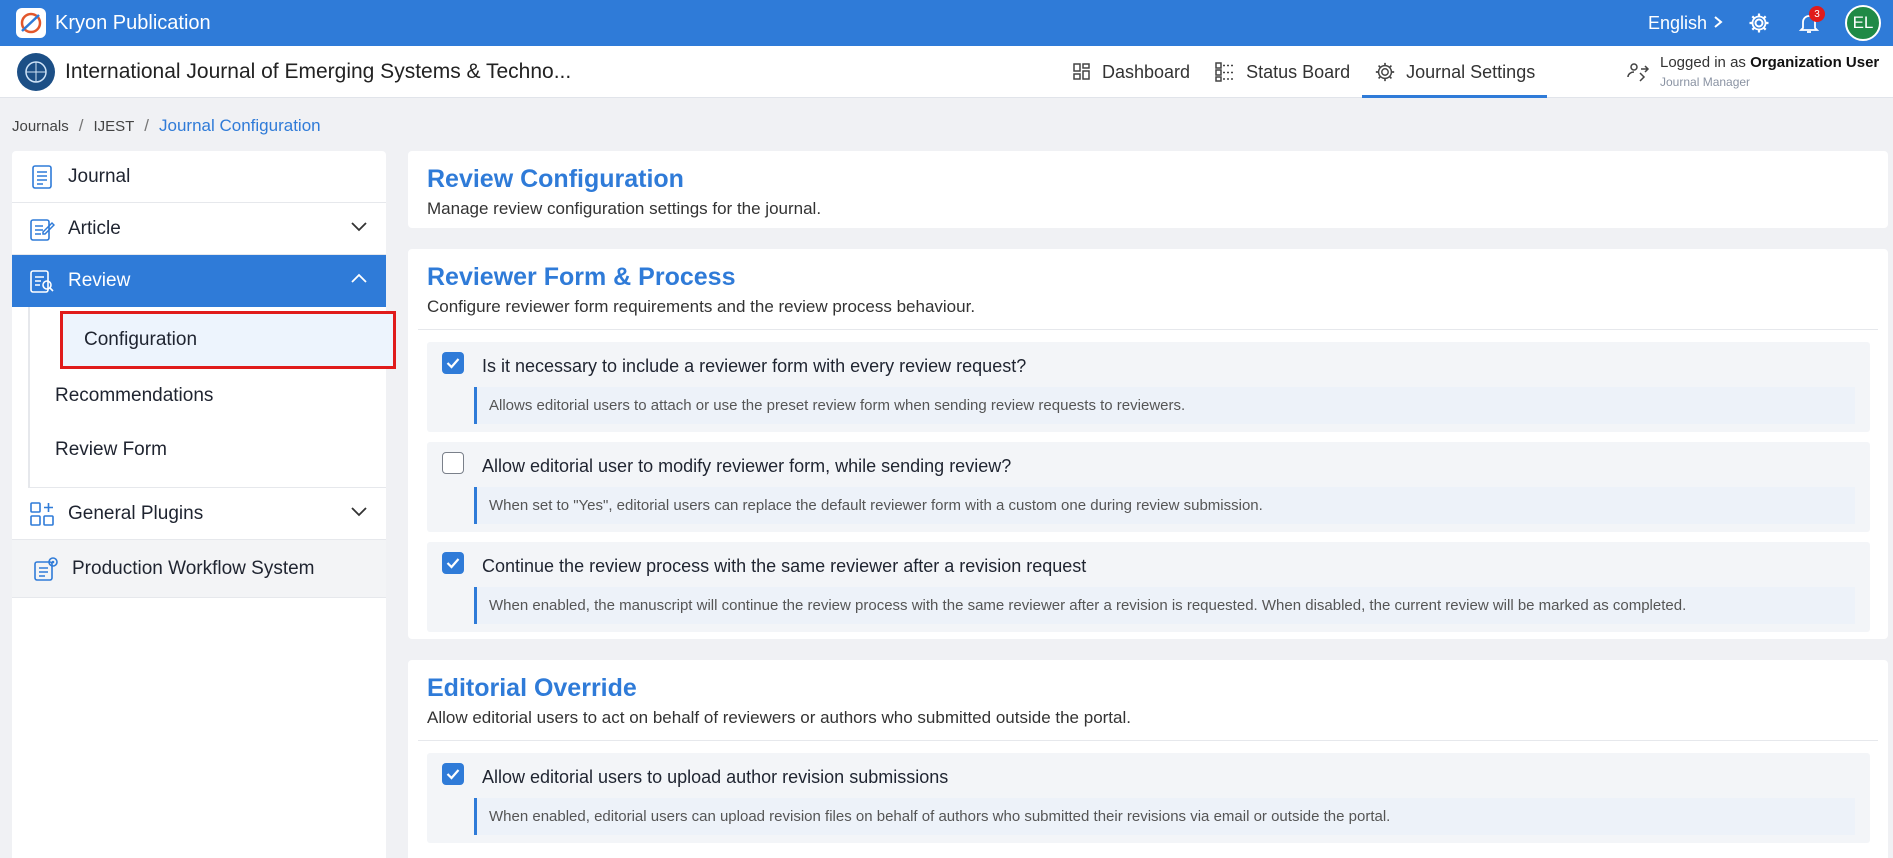 The height and width of the screenshot is (858, 1893). Describe the element at coordinates (1815, 62) in the screenshot. I see `login-organization: Organization User` at that location.